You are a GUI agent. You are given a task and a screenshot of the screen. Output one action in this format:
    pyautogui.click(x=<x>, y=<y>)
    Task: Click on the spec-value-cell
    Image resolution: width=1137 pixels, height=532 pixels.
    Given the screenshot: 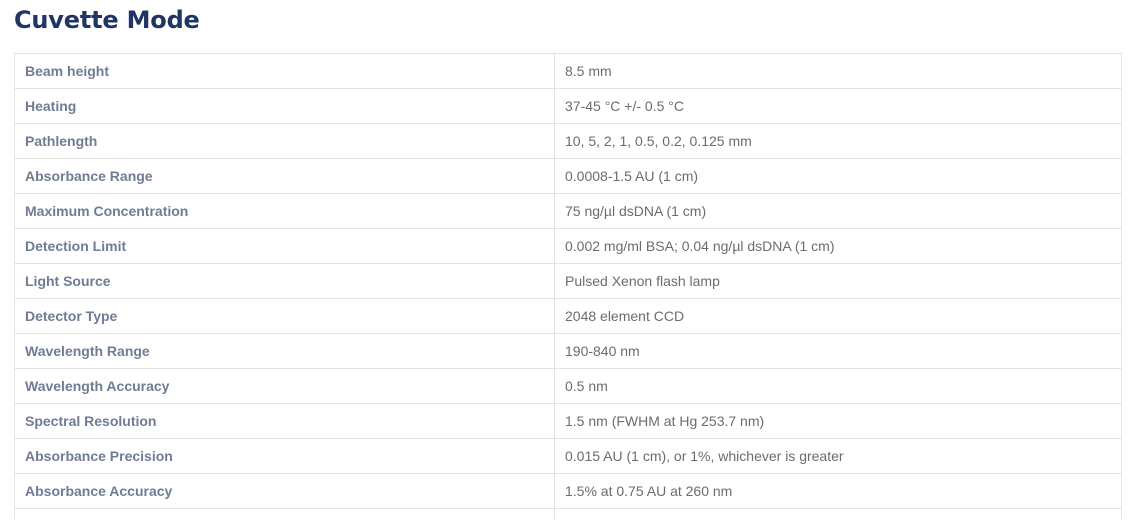 What is the action you would take?
    pyautogui.click(x=838, y=513)
    